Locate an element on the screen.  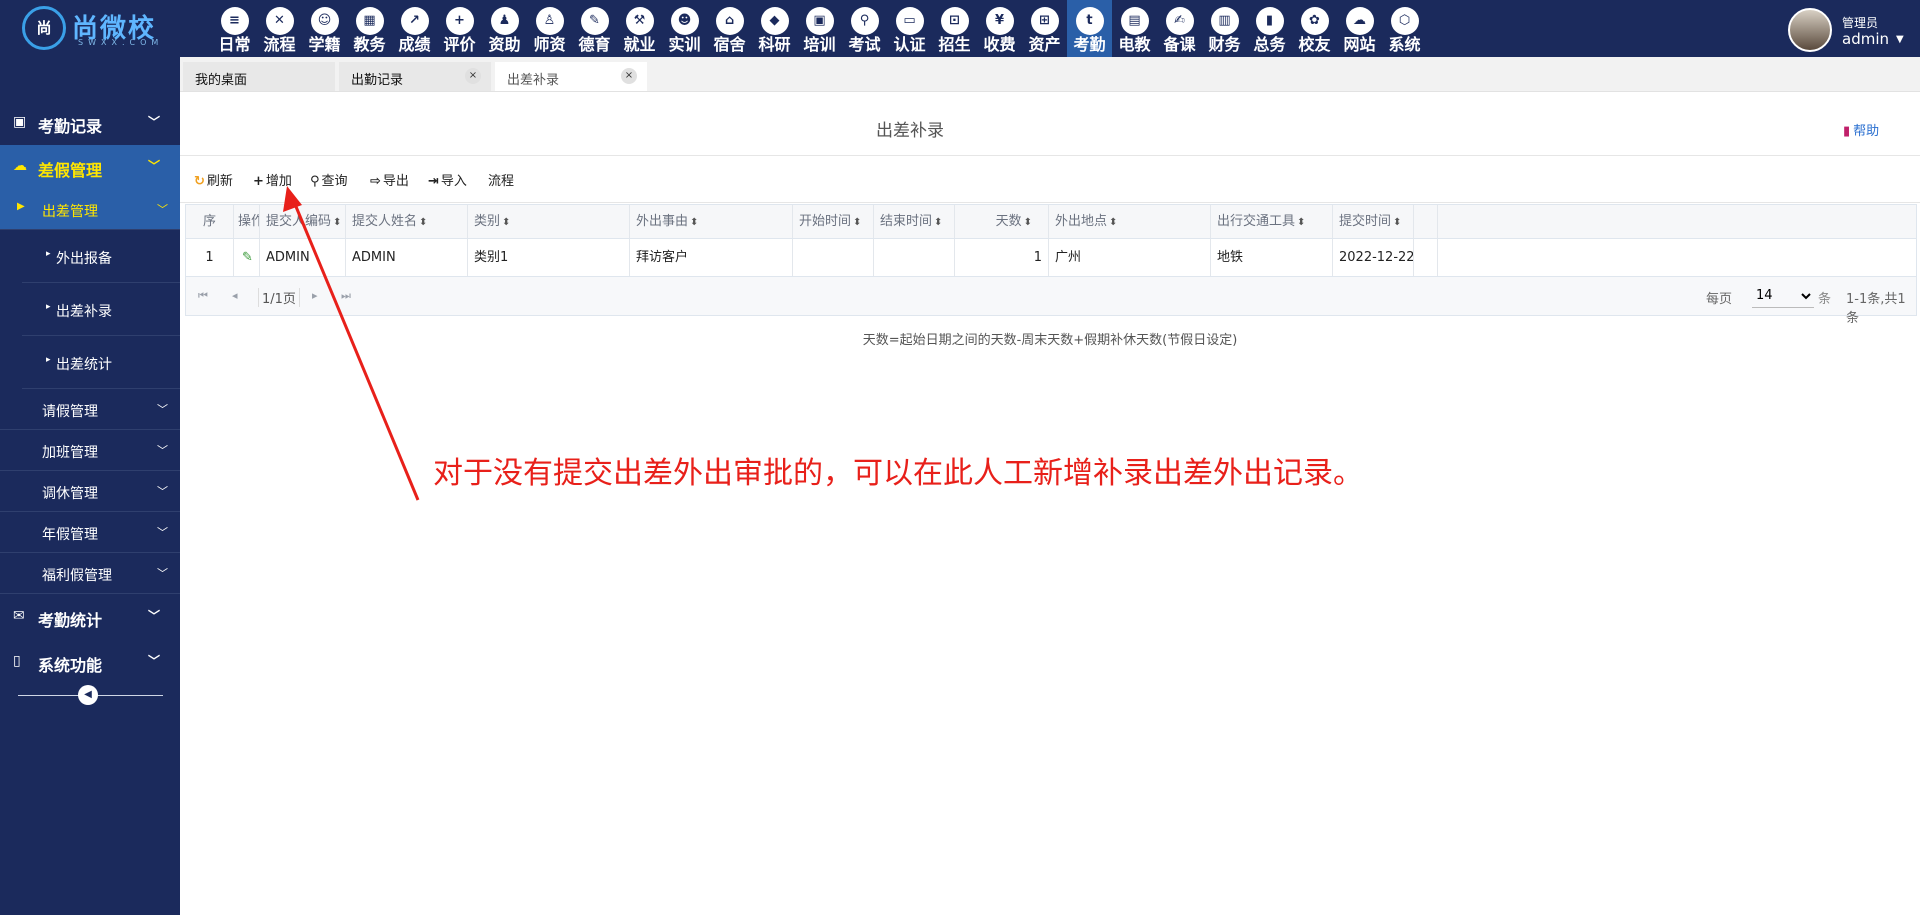
edit-icon: ✍ is located at coordinates (1179, 21).